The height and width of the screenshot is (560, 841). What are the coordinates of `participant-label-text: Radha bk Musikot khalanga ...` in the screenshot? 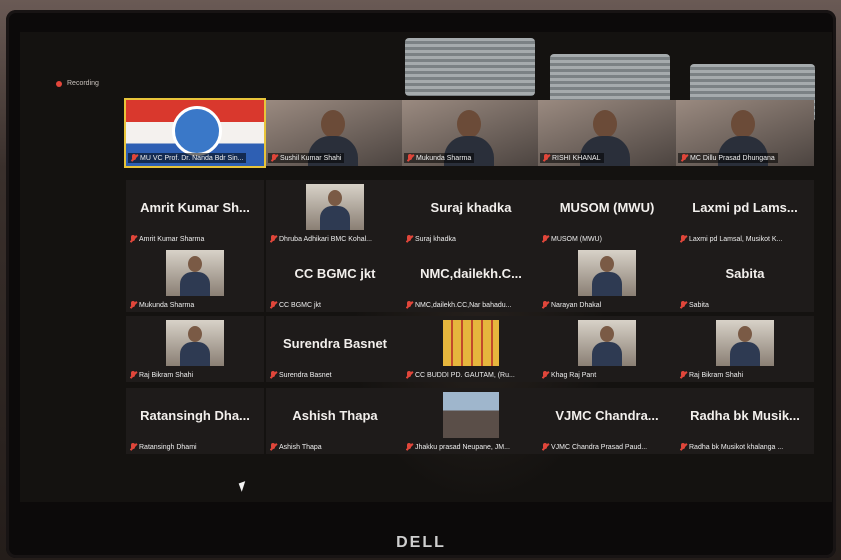 It's located at (736, 447).